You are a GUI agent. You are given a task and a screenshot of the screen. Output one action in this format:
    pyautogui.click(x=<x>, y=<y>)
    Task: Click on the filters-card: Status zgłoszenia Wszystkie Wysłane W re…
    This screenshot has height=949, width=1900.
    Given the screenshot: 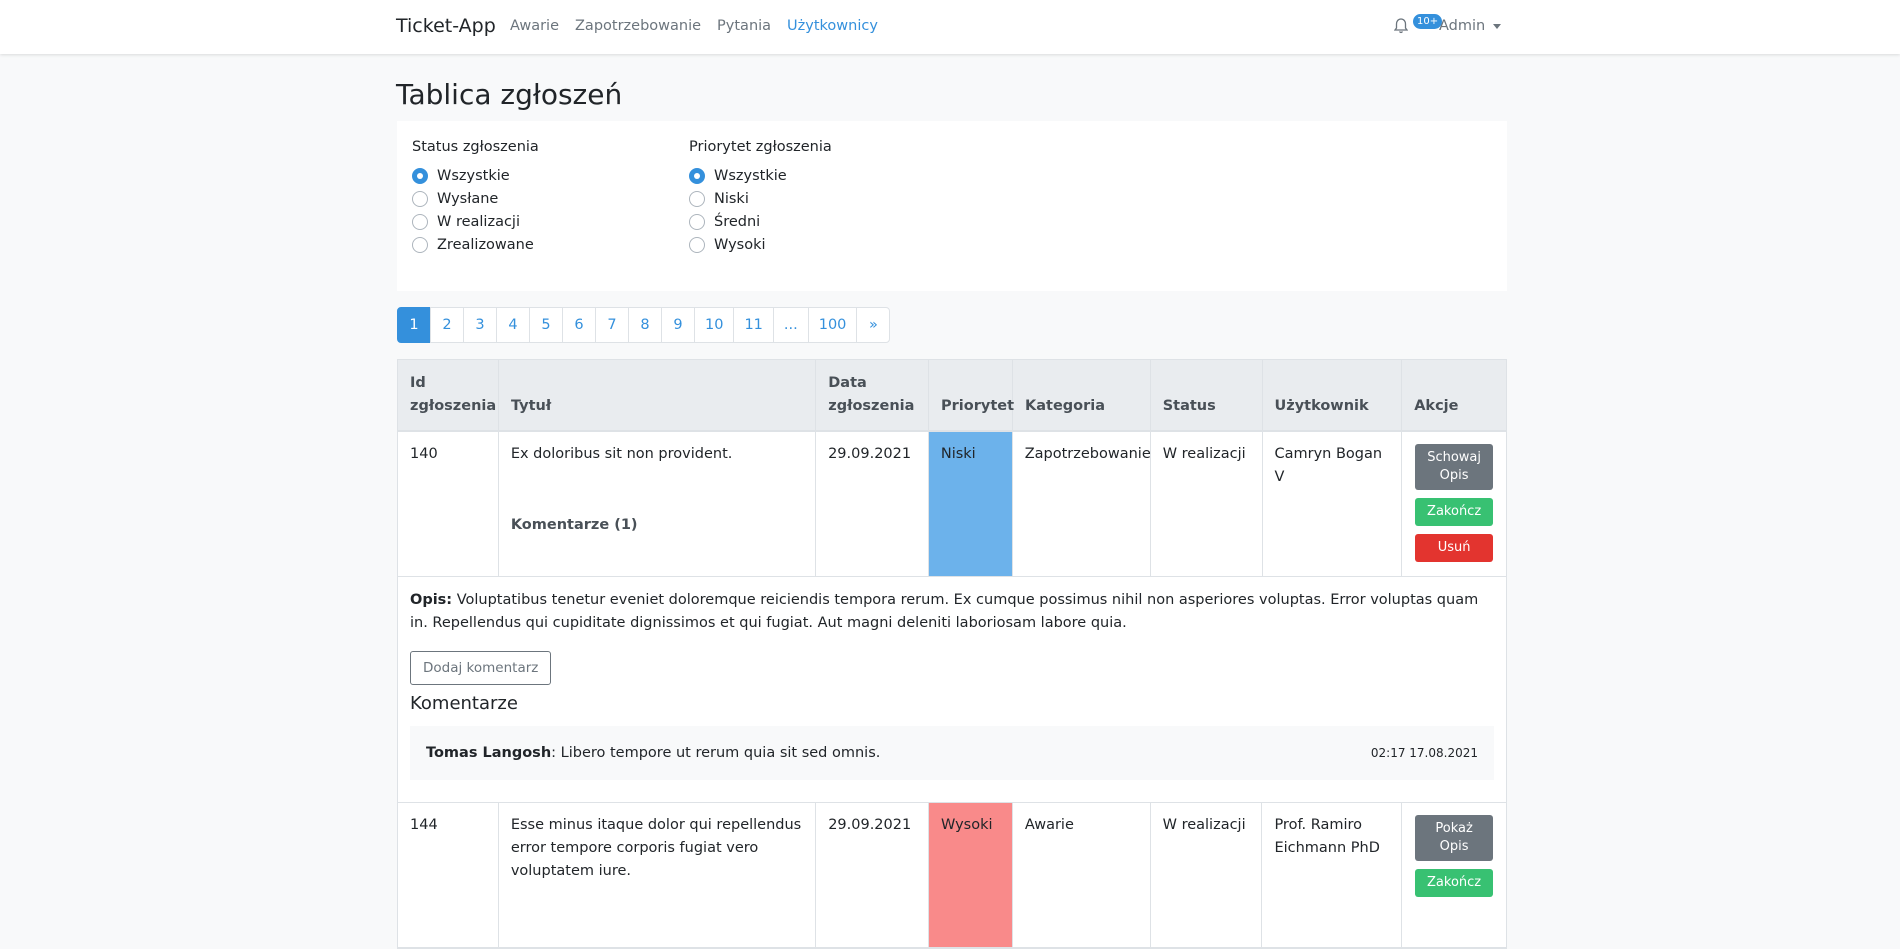 What is the action you would take?
    pyautogui.click(x=952, y=206)
    